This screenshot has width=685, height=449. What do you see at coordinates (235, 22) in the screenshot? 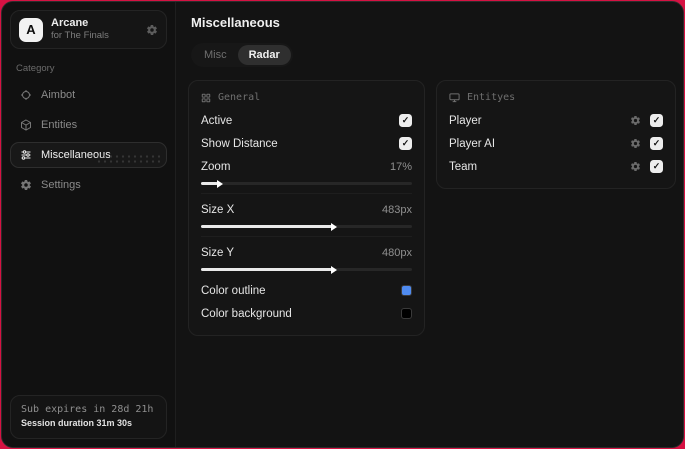
I see `page-title: Miscellaneous` at bounding box center [235, 22].